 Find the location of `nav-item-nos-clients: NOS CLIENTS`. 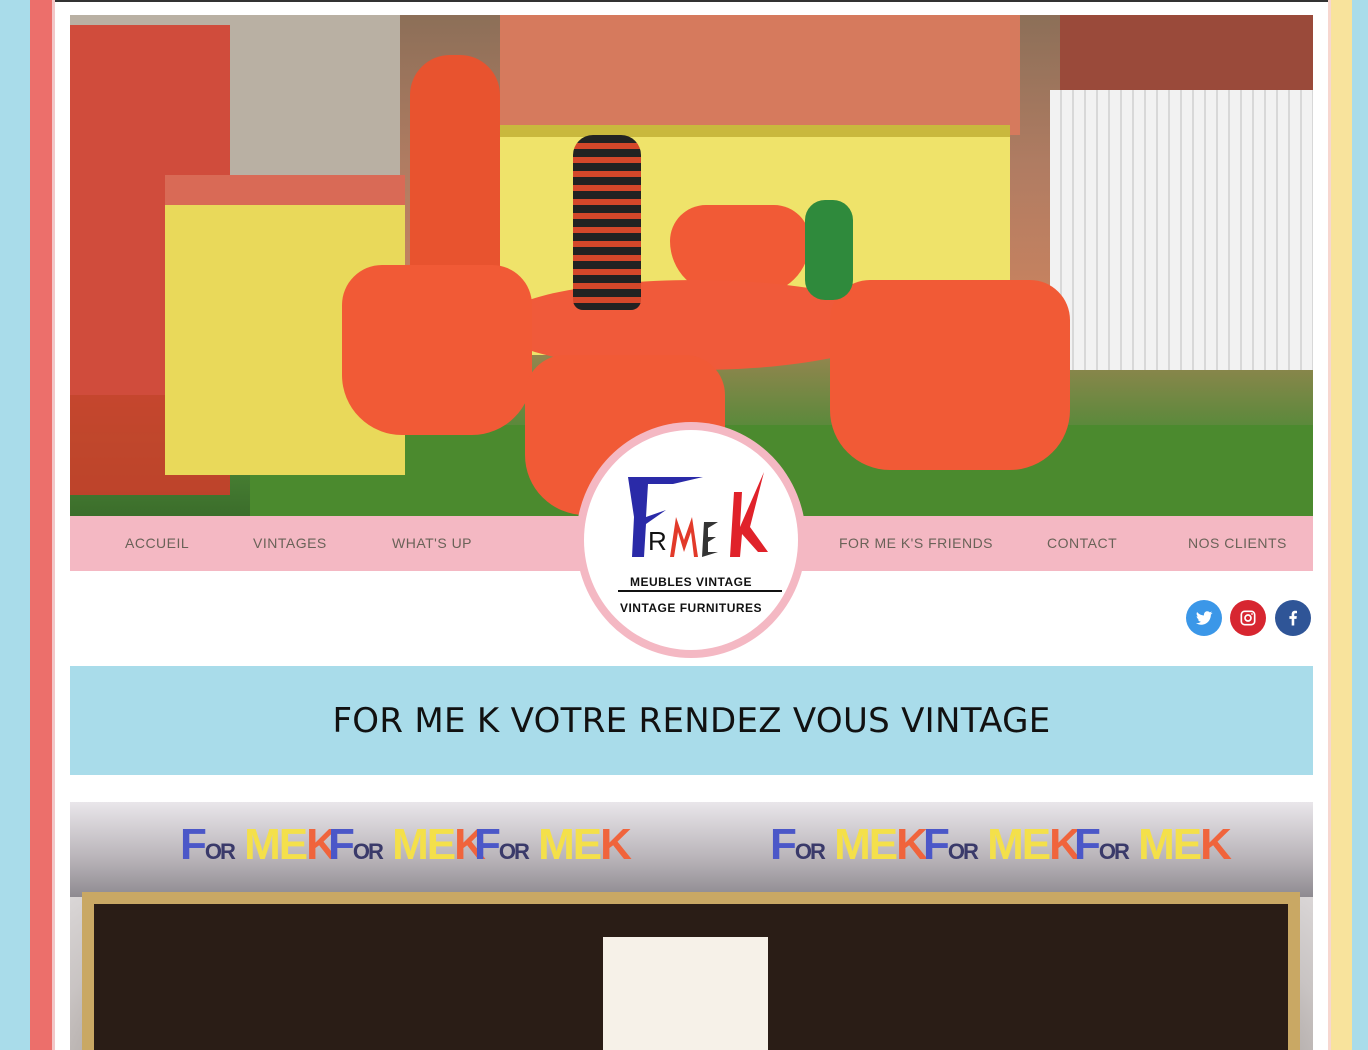

nav-item-nos-clients: NOS CLIENTS is located at coordinates (1237, 543).